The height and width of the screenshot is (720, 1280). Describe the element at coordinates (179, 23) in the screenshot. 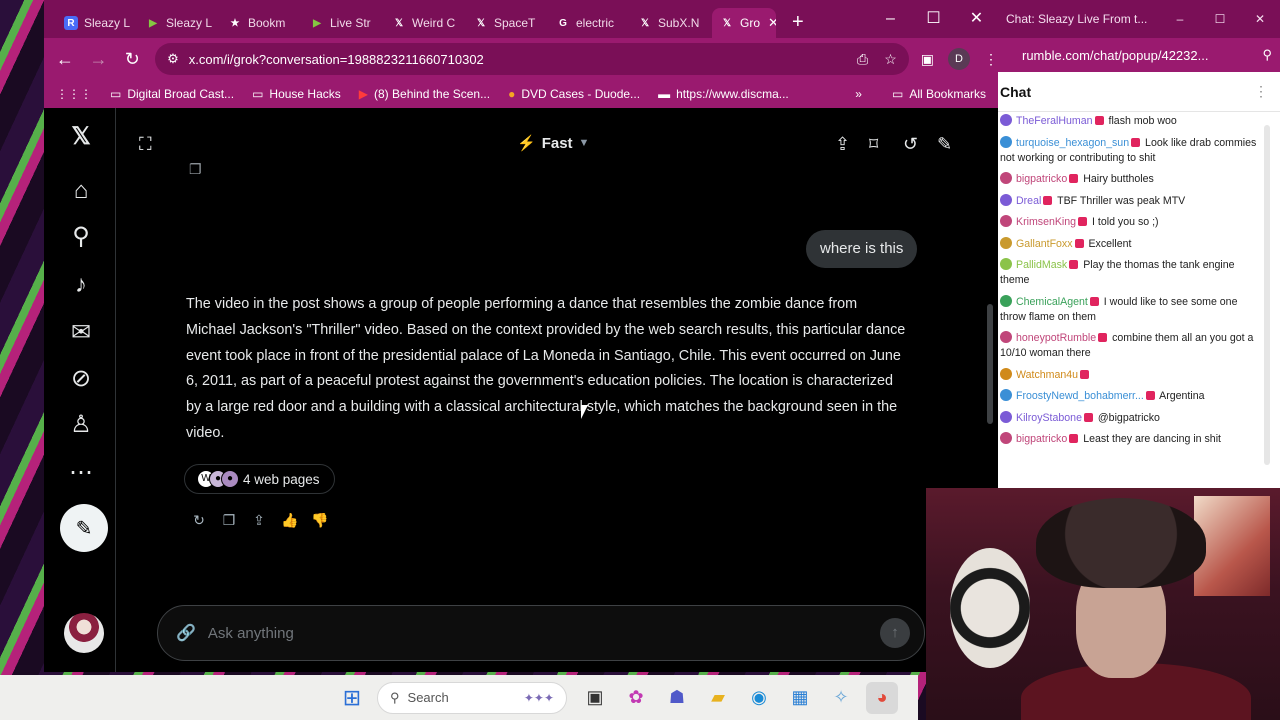

I see `browser-tab: ▶ Sleazy L` at that location.